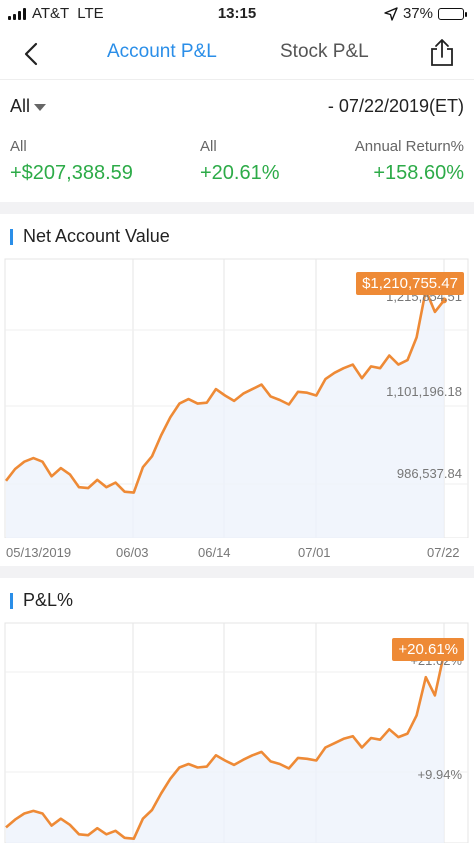 Image resolution: width=474 pixels, height=843 pixels. I want to click on back-chevron-icon, so click(32, 54).